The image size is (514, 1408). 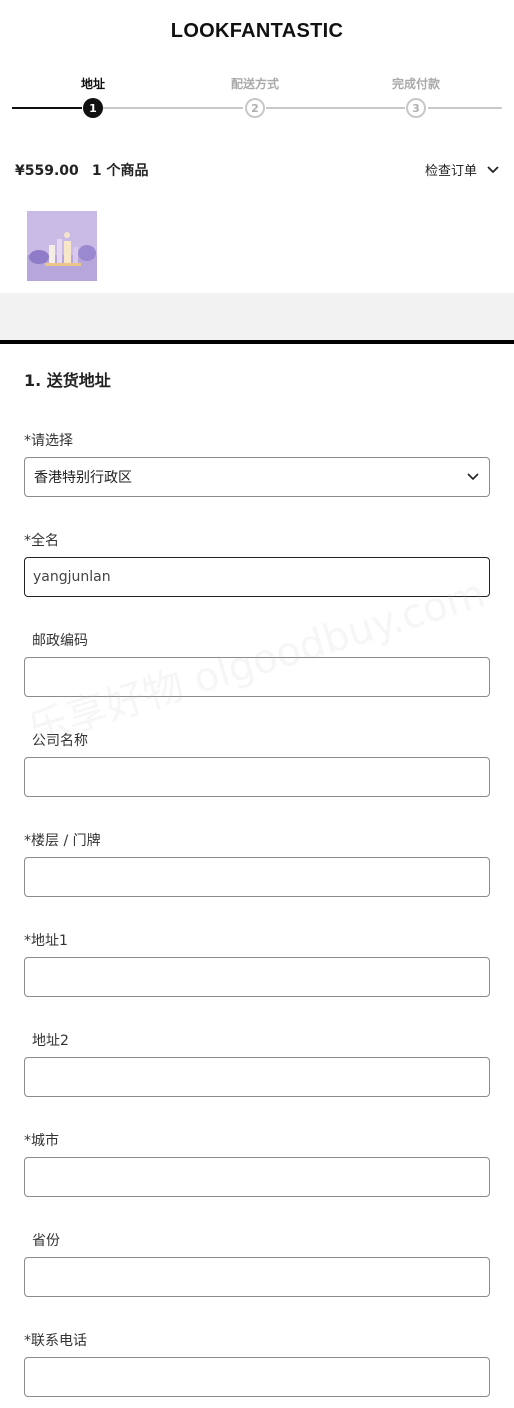 I want to click on fullname-input, so click(x=257, y=577).